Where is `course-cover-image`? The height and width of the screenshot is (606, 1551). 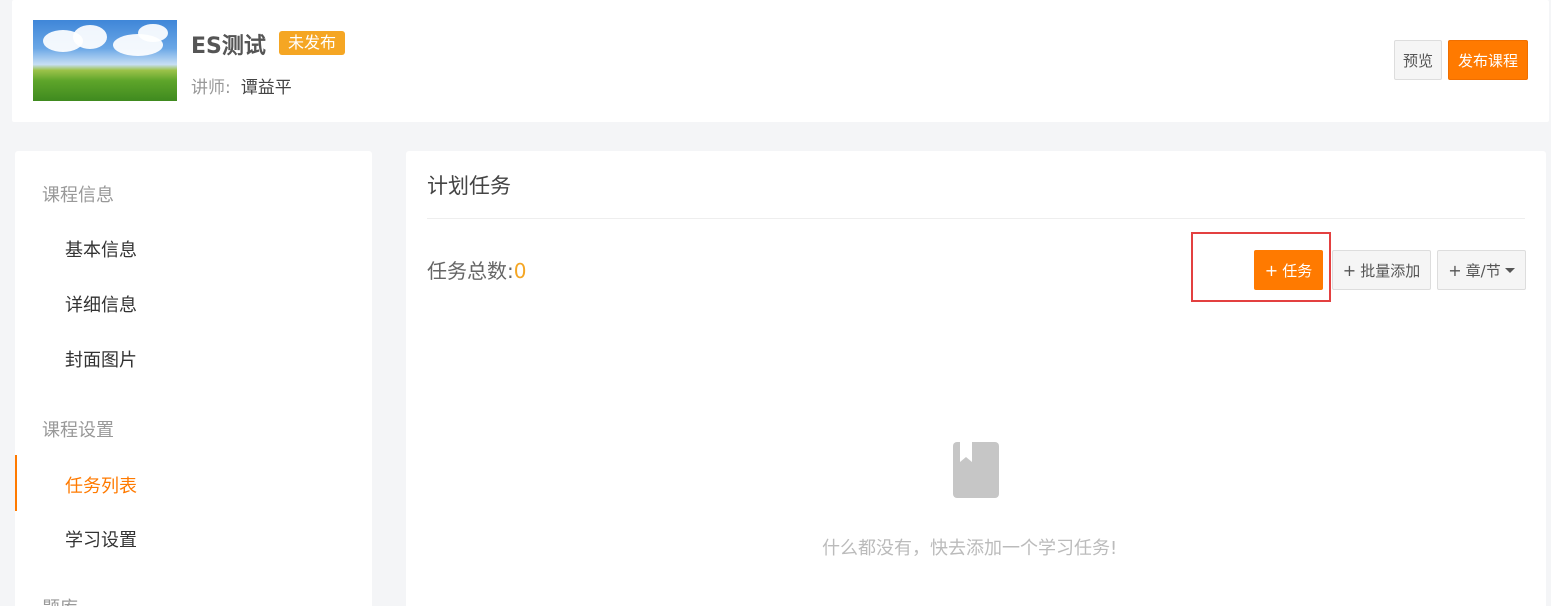
course-cover-image is located at coordinates (105, 60).